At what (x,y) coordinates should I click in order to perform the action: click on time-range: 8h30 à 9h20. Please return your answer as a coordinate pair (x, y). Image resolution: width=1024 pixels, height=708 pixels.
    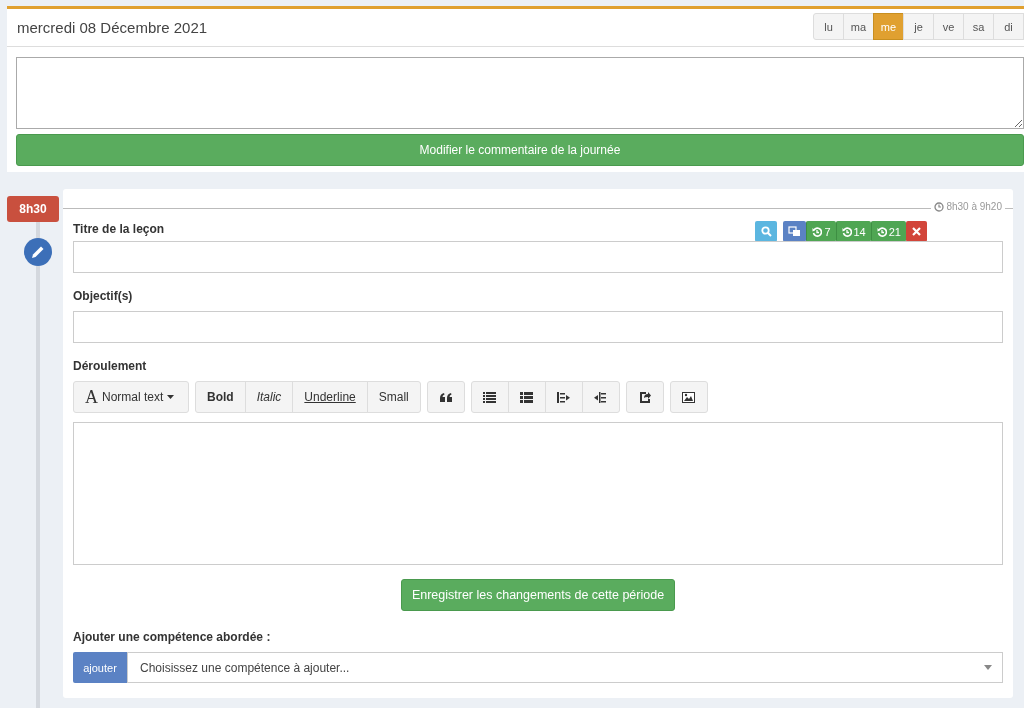
    Looking at the image, I should click on (968, 206).